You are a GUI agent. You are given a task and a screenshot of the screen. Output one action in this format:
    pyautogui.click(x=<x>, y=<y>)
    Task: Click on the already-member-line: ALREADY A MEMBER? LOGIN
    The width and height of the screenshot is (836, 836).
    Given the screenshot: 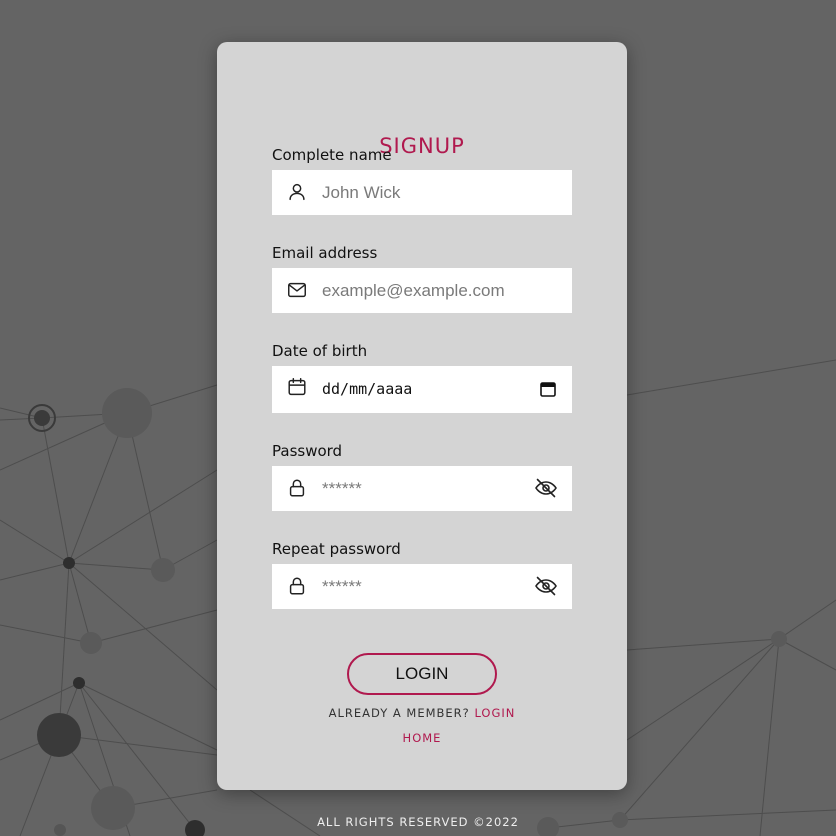 What is the action you would take?
    pyautogui.click(x=422, y=713)
    